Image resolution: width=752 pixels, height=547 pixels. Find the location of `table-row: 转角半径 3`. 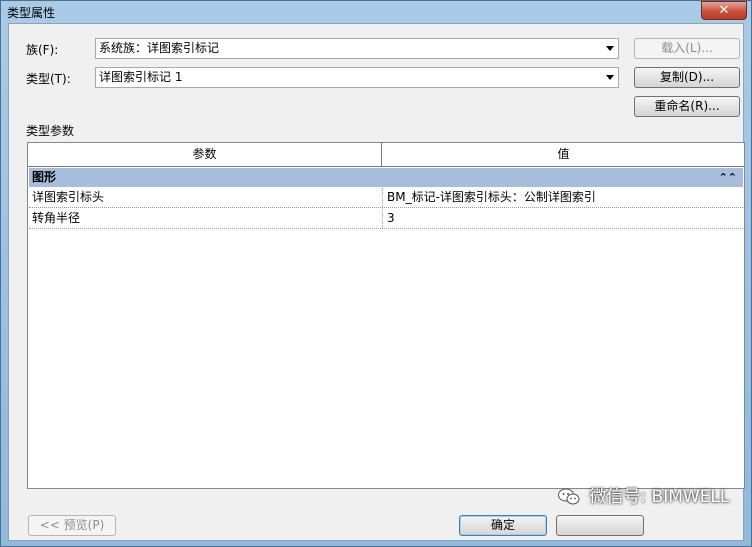

table-row: 转角半径 3 is located at coordinates (386, 219).